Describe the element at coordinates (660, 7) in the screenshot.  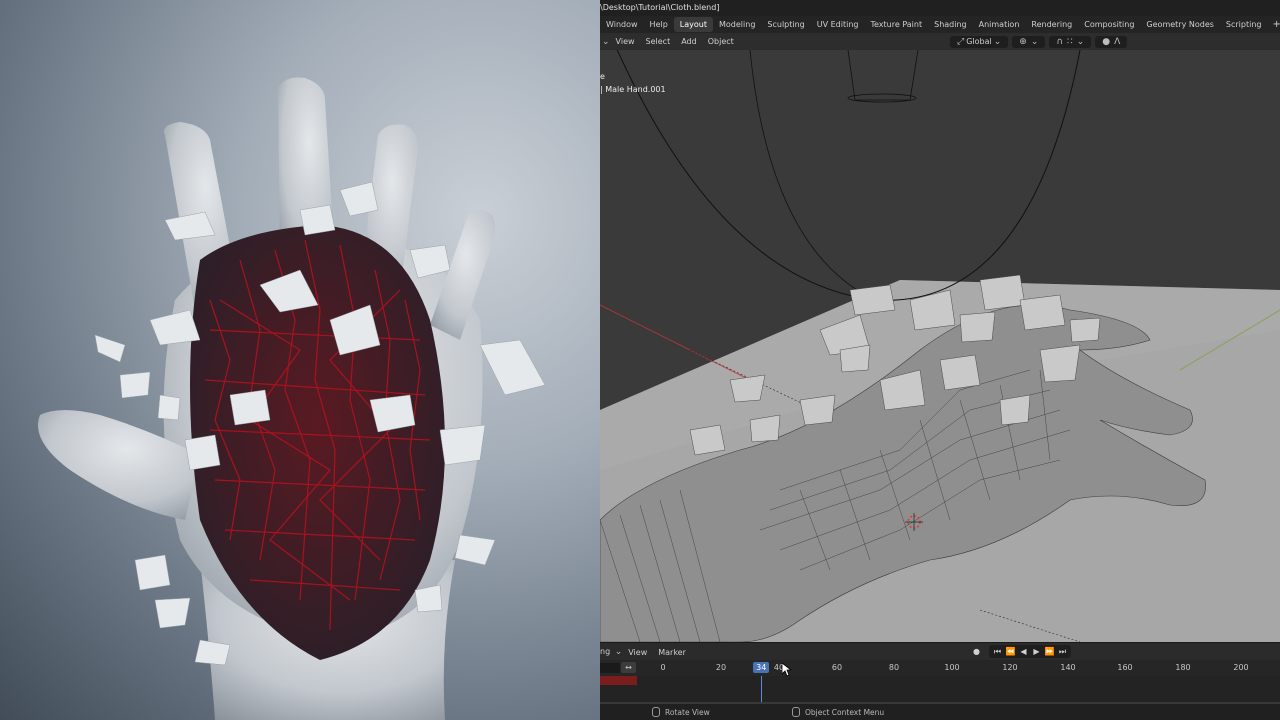
I see `file-path-title: \Desktop\Tutorial\Cloth.blend]` at that location.